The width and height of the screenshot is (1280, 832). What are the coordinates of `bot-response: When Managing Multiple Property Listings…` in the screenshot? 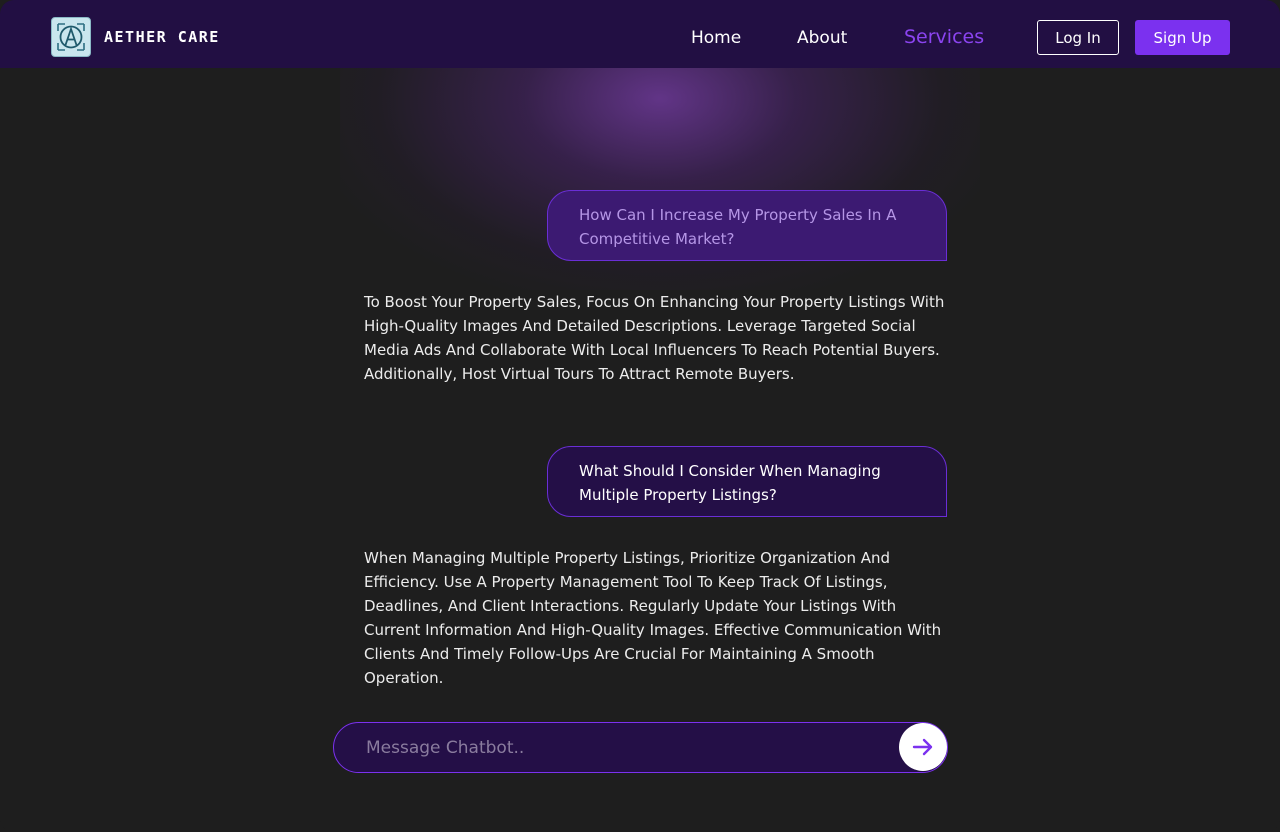 It's located at (653, 618).